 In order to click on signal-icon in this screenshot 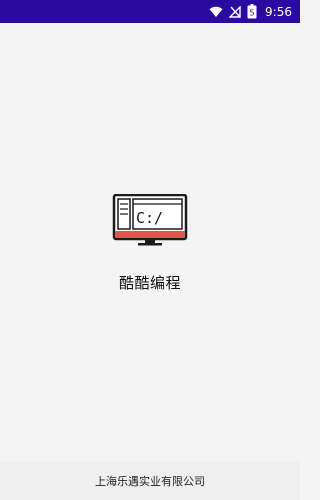, I will do `click(235, 11)`.